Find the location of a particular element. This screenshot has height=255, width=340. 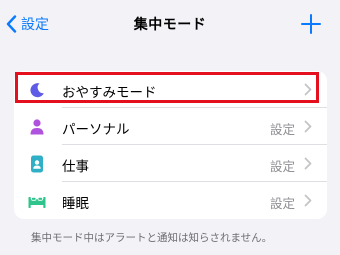

highlight-box is located at coordinates (167, 87).